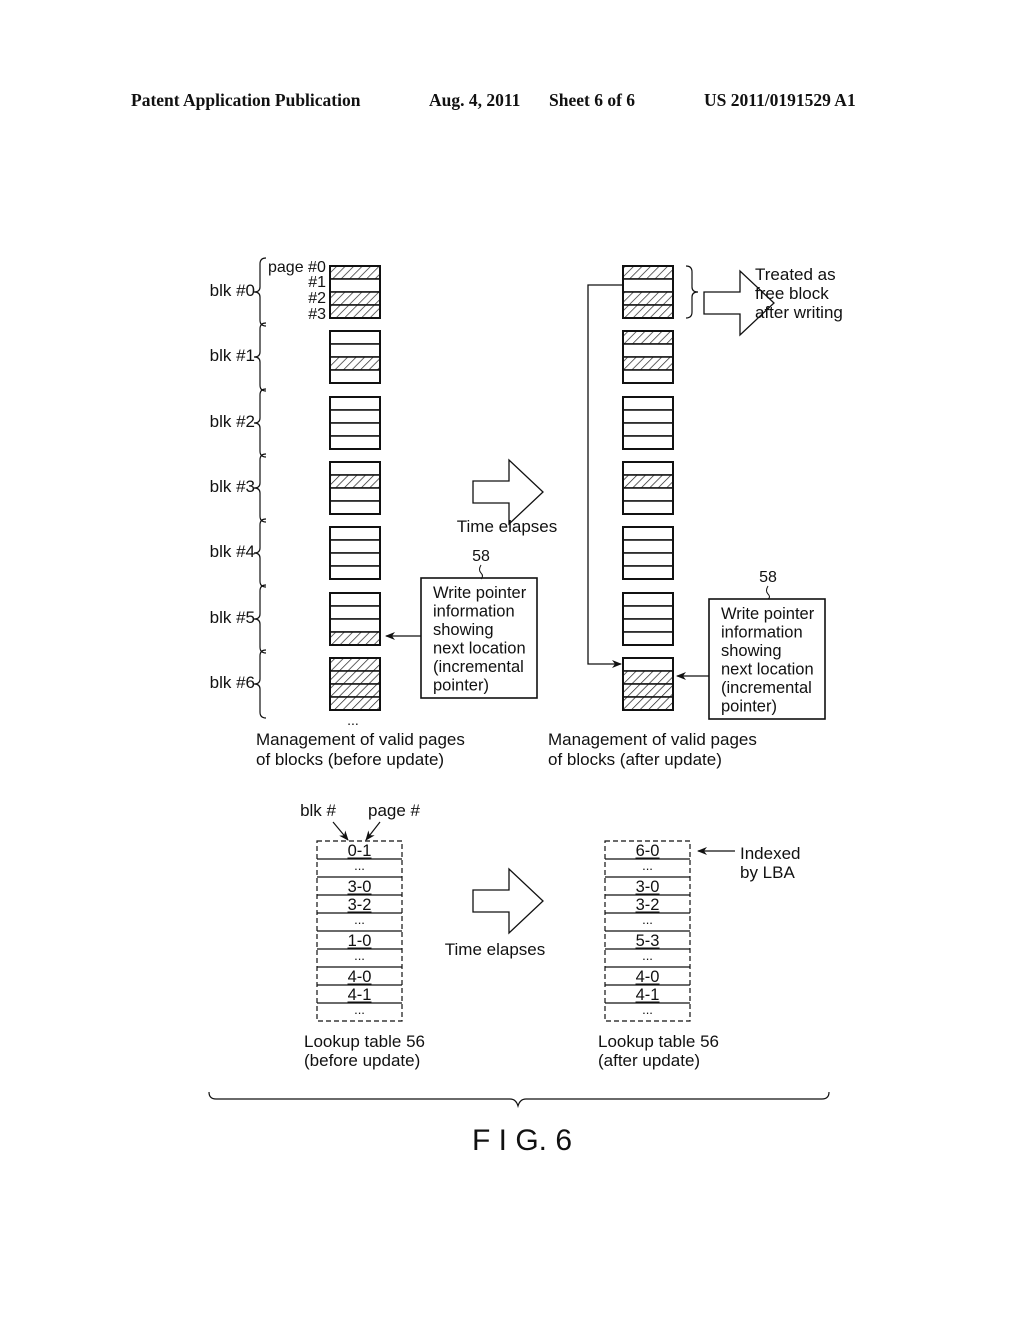  What do you see at coordinates (635, 759) in the screenshot?
I see `caption-after: of blocks (after update)` at bounding box center [635, 759].